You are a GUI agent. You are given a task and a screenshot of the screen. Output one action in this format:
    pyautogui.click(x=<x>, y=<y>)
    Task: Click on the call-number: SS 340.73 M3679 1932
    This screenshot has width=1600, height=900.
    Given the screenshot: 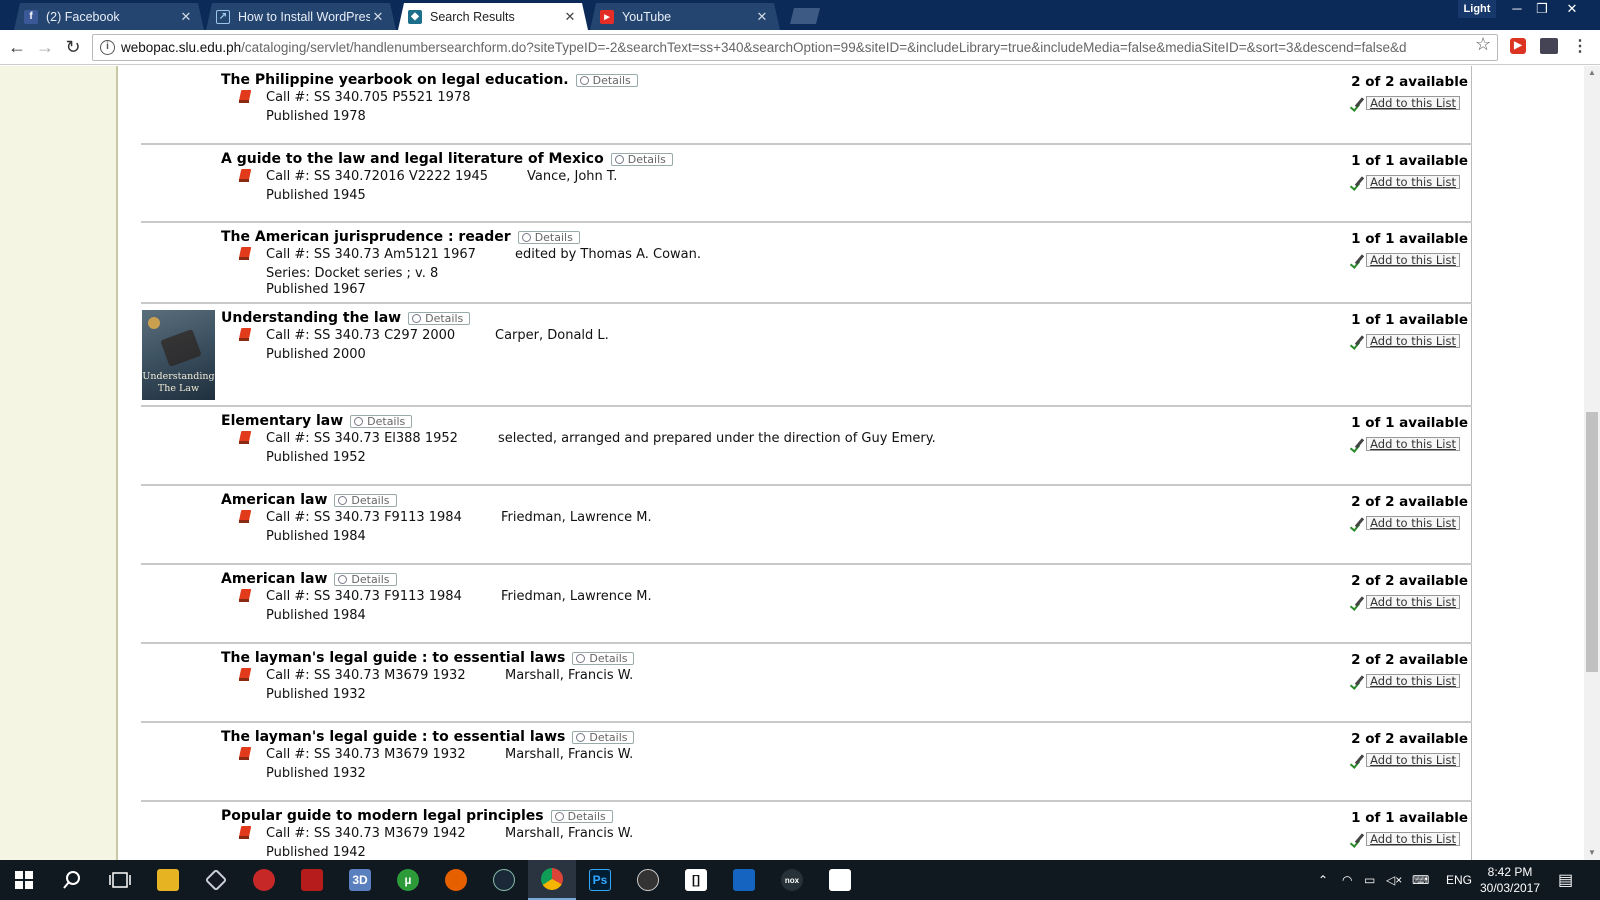 What is the action you would take?
    pyautogui.click(x=389, y=754)
    